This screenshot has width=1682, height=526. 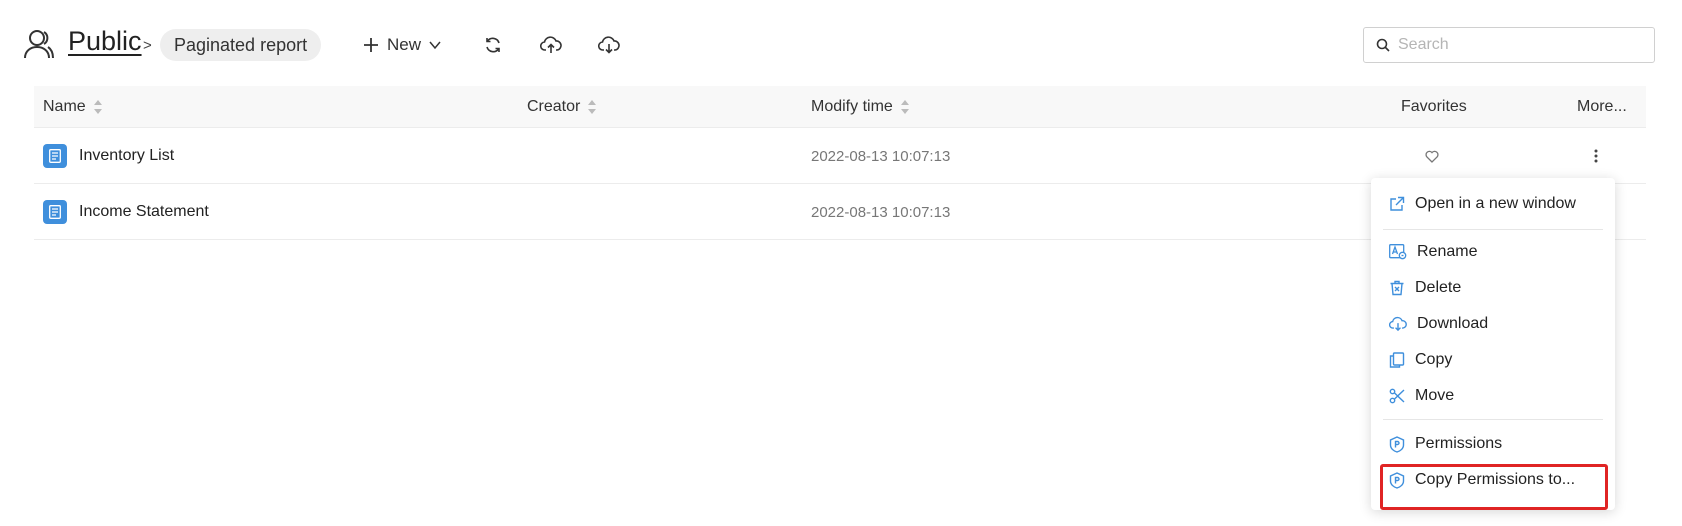 What do you see at coordinates (105, 41) in the screenshot?
I see `breadcrumb-public-link: Public` at bounding box center [105, 41].